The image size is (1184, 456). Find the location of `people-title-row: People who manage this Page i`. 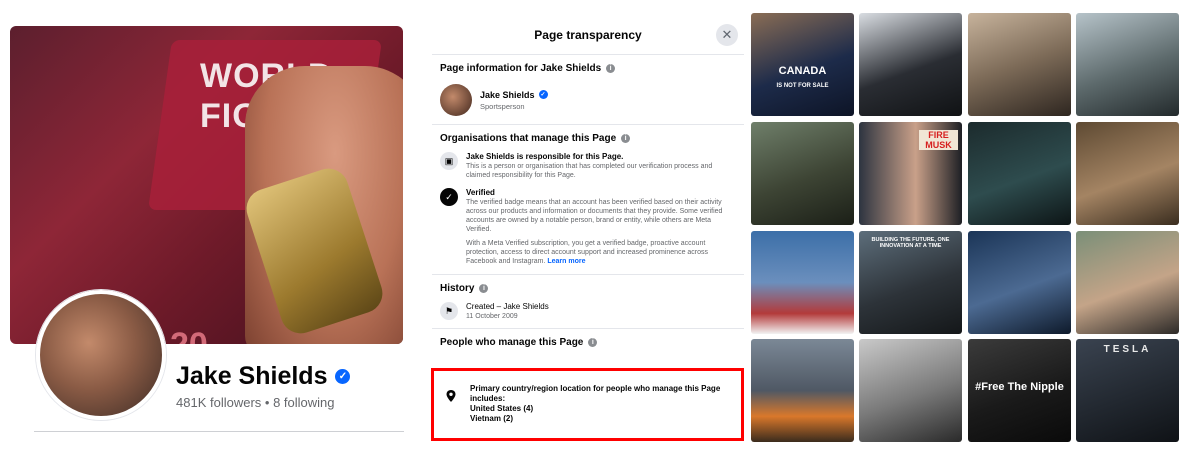

people-title-row: People who manage this Page i is located at coordinates (588, 342).